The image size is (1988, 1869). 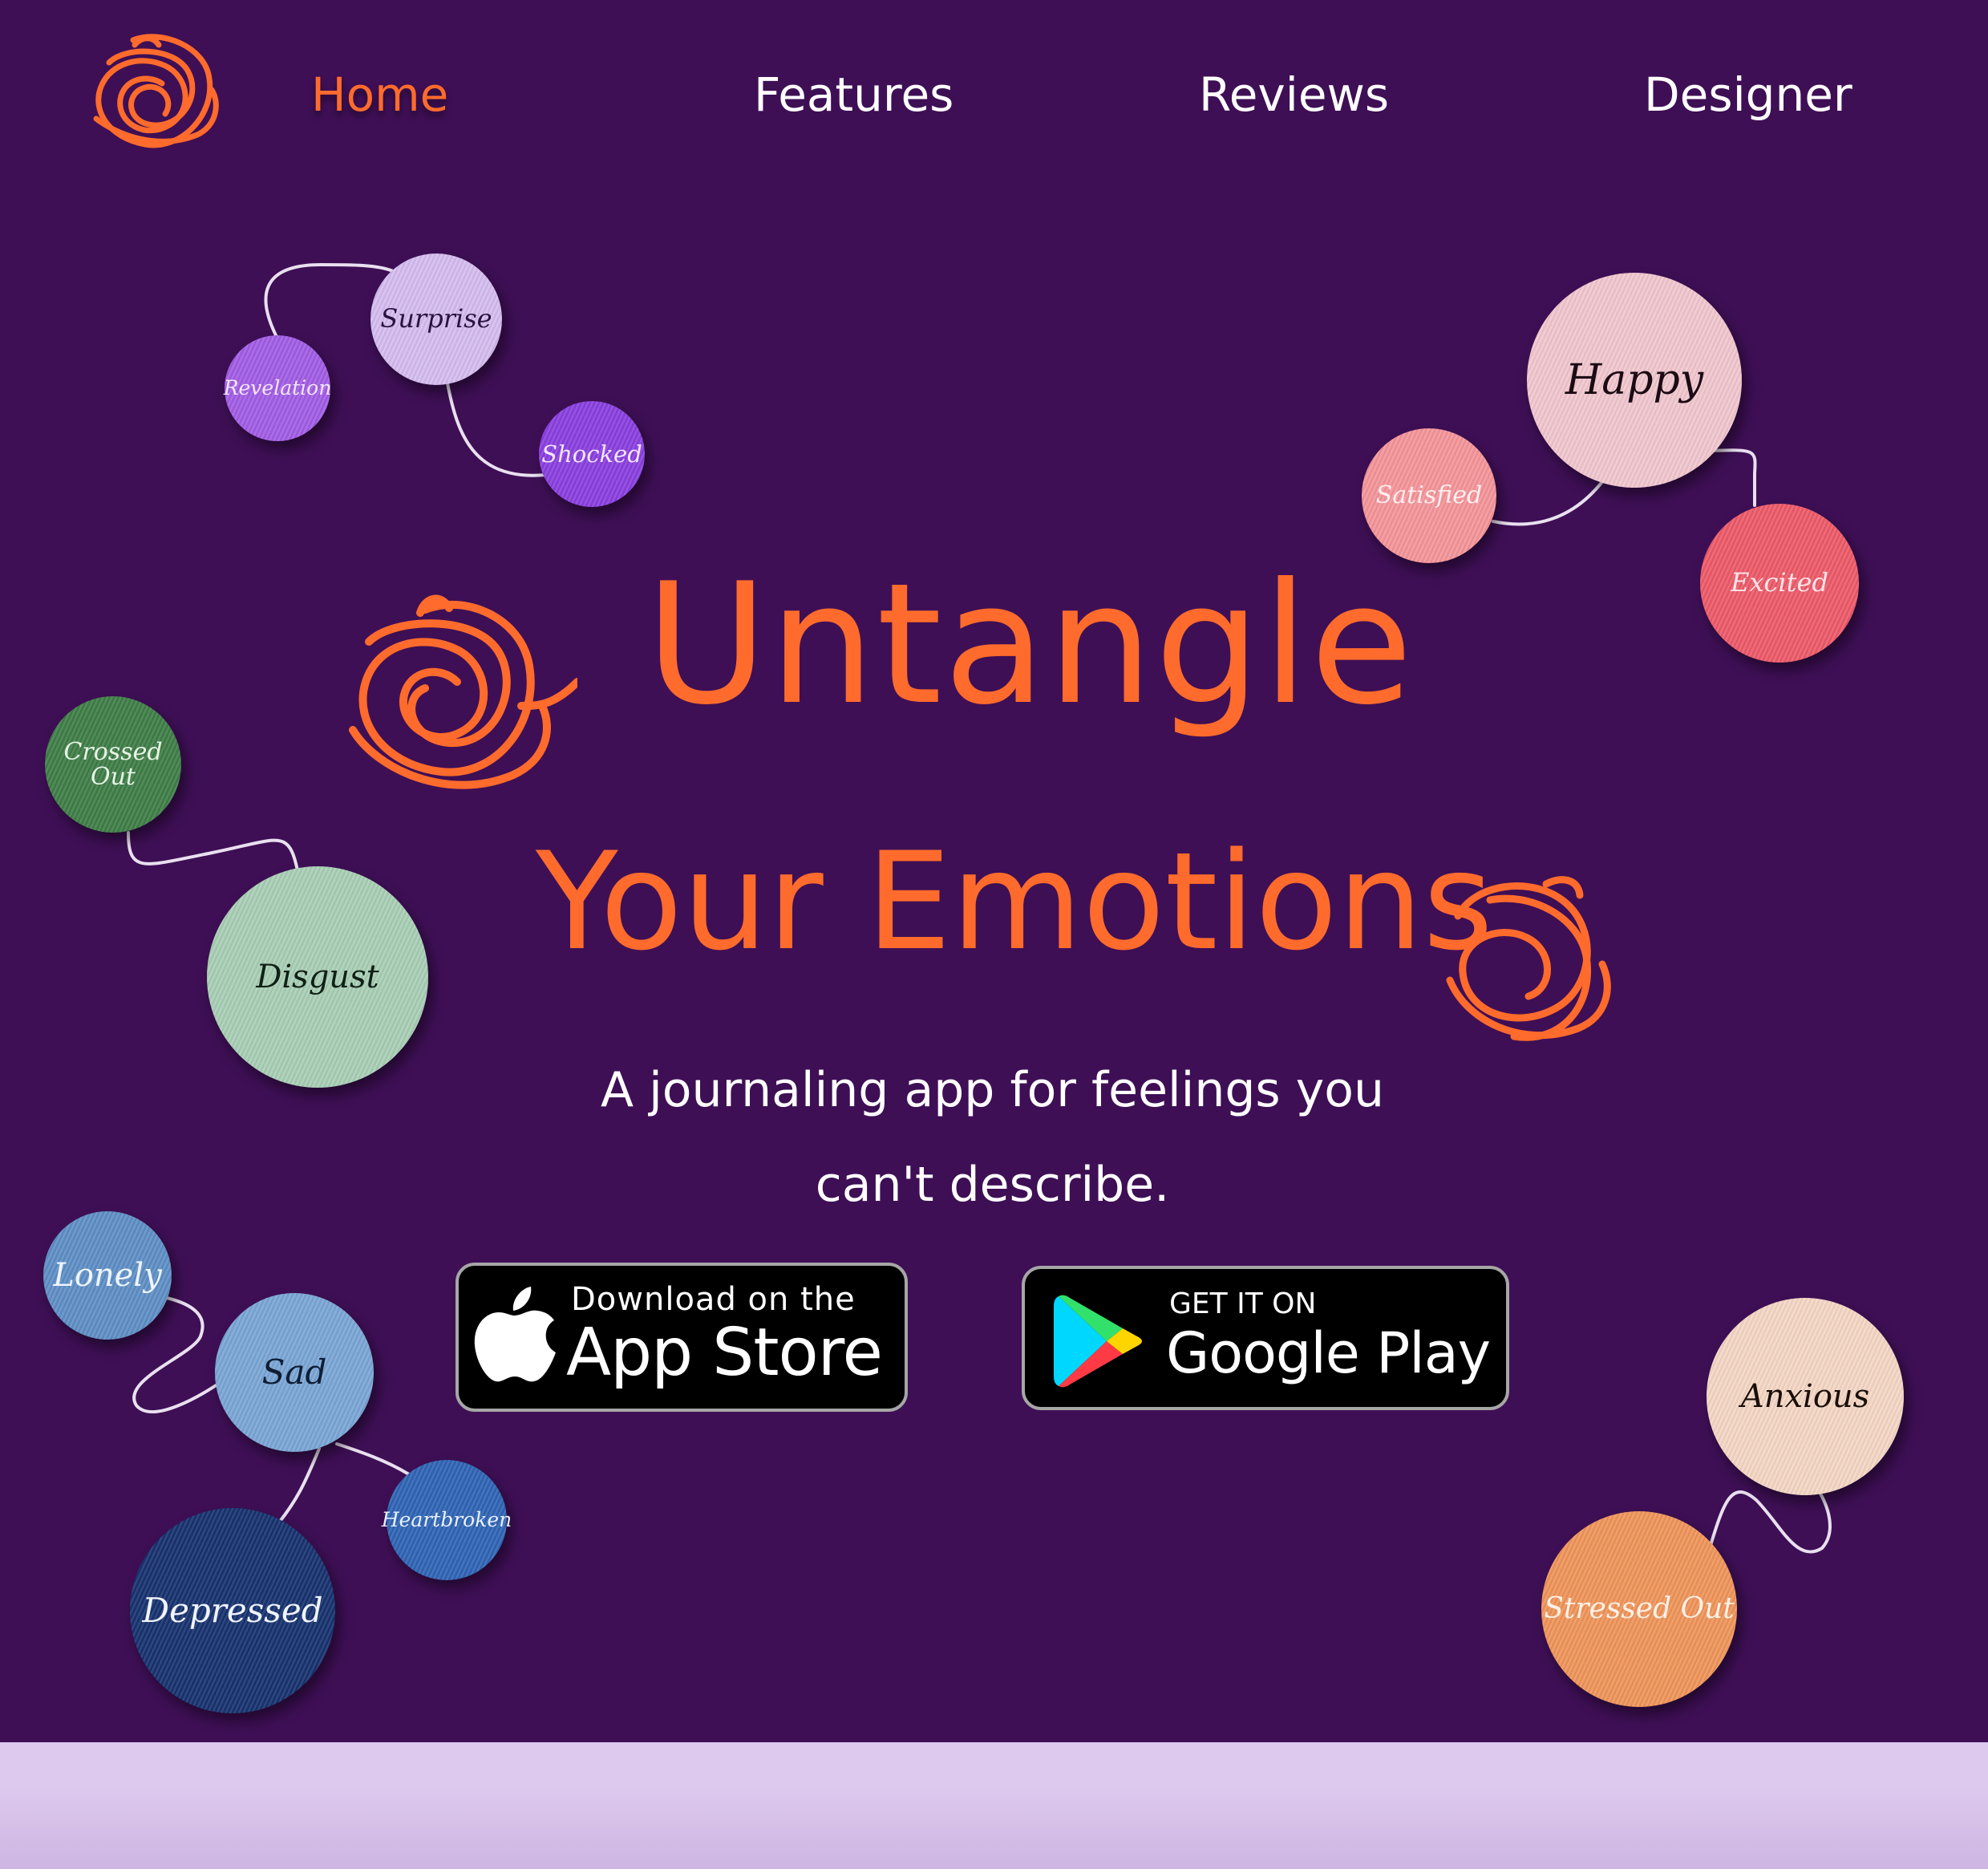 I want to click on connector-surprise-shocked, so click(x=496, y=429).